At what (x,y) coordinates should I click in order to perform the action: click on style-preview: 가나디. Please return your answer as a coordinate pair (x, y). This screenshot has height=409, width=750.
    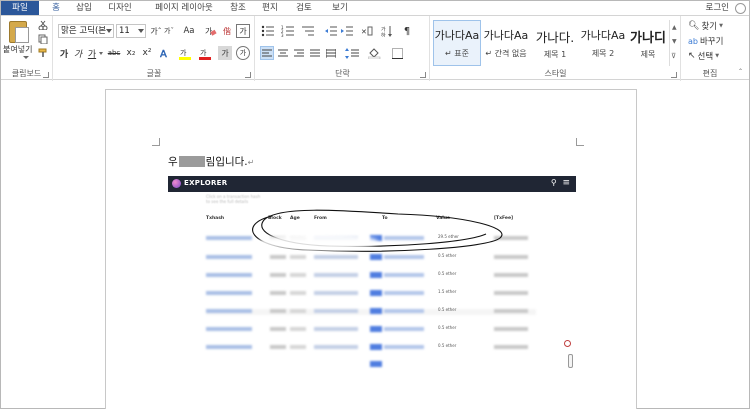
    Looking at the image, I should click on (648, 38).